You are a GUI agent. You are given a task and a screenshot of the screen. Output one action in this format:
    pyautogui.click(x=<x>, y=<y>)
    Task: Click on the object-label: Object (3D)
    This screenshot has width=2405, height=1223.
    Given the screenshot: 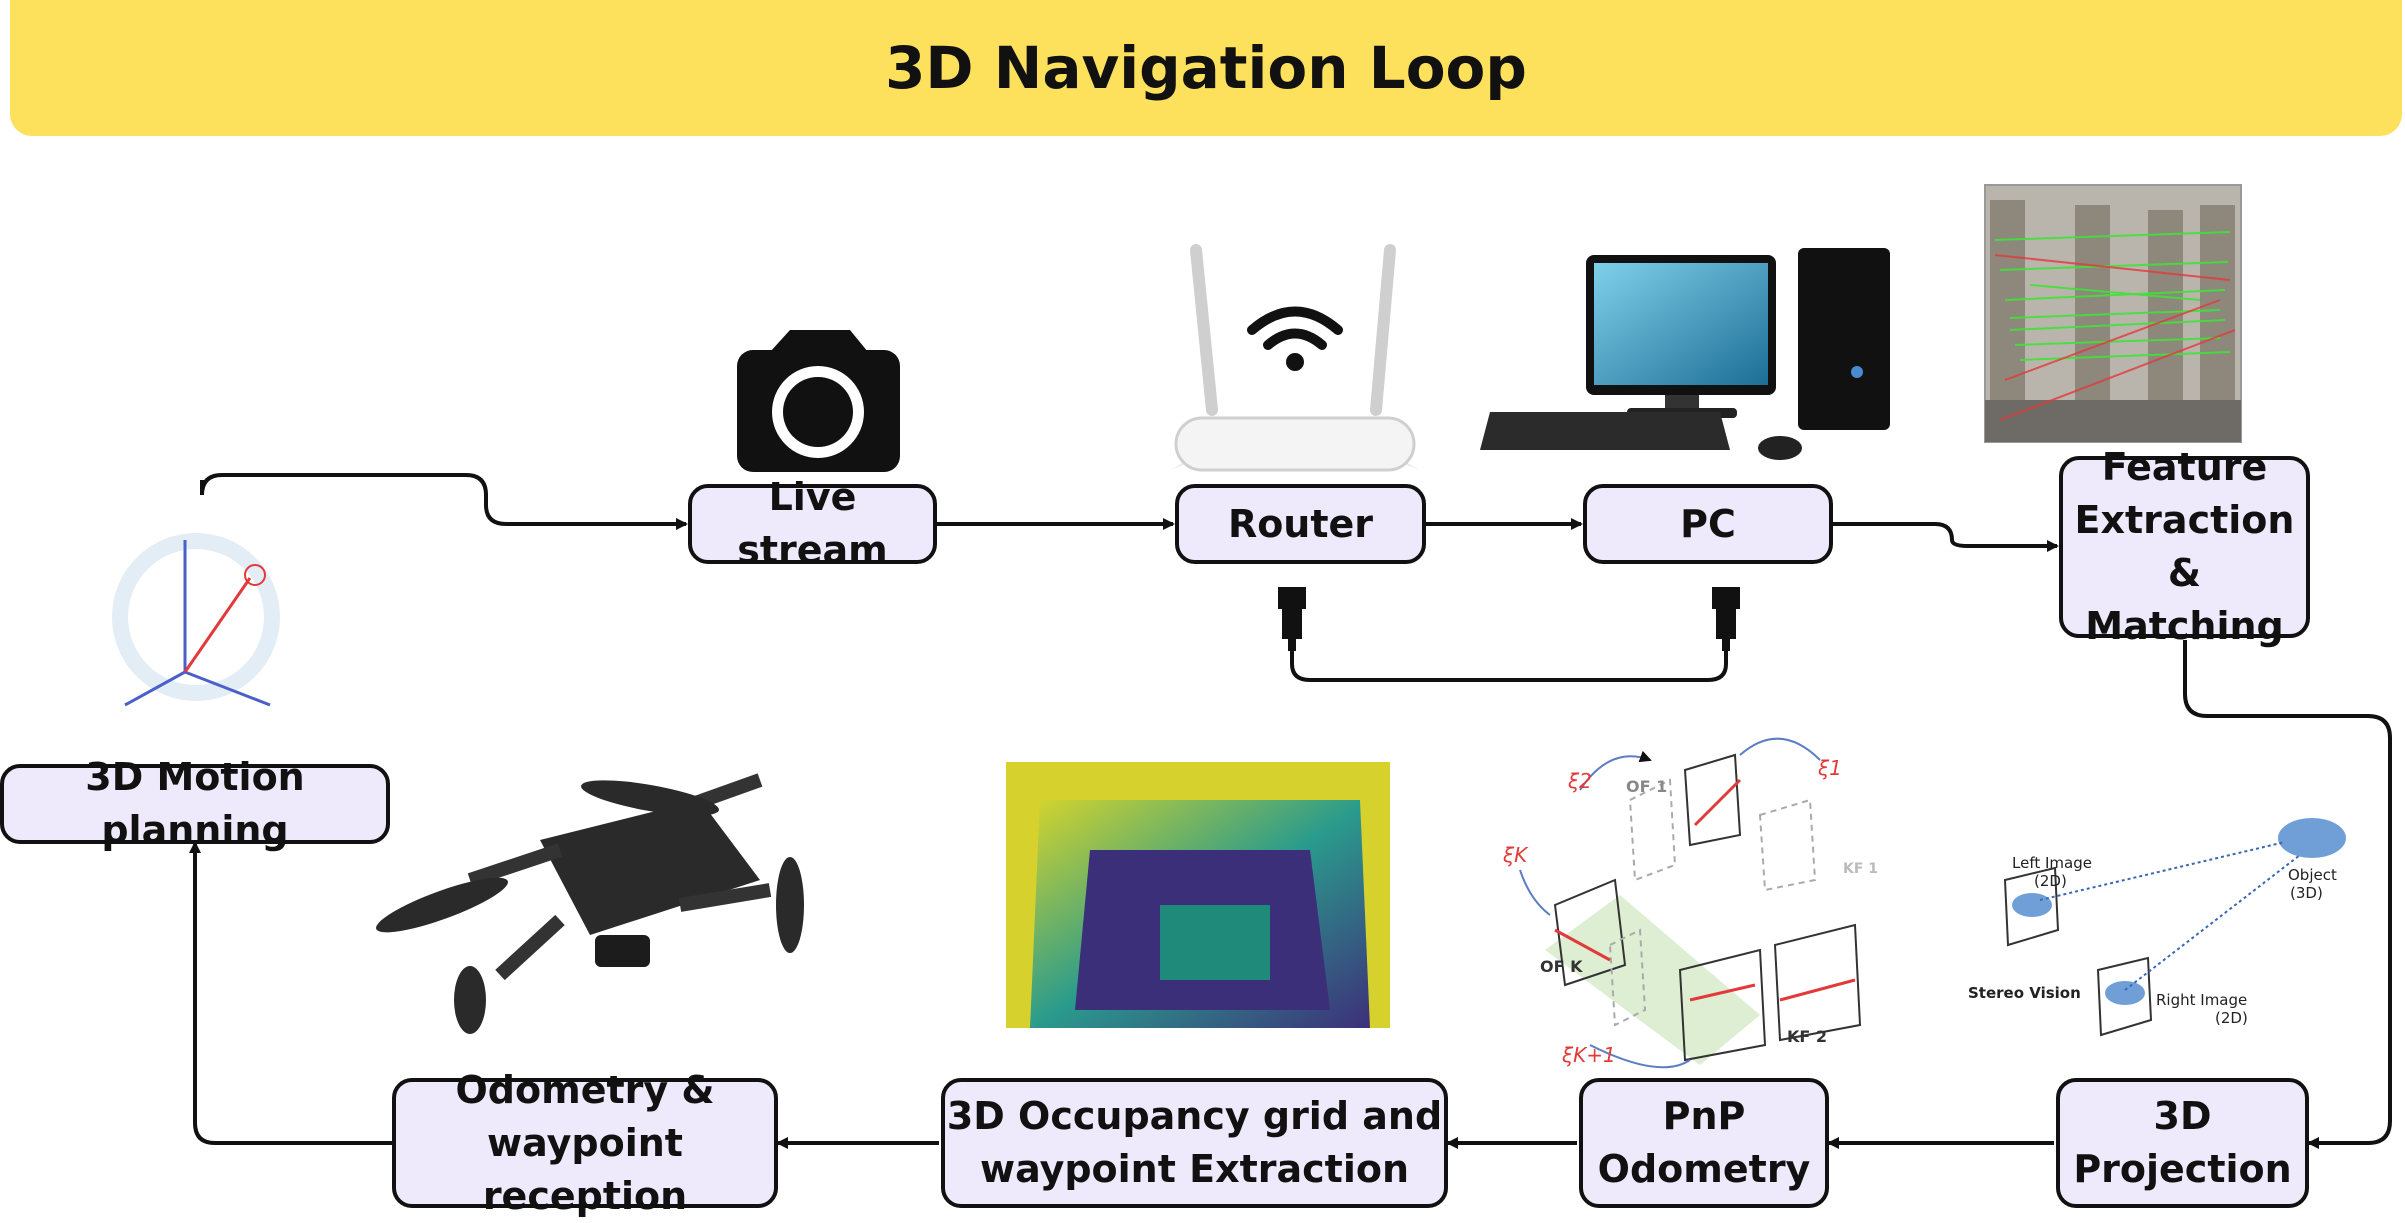 What is the action you would take?
    pyautogui.click(x=2315, y=884)
    